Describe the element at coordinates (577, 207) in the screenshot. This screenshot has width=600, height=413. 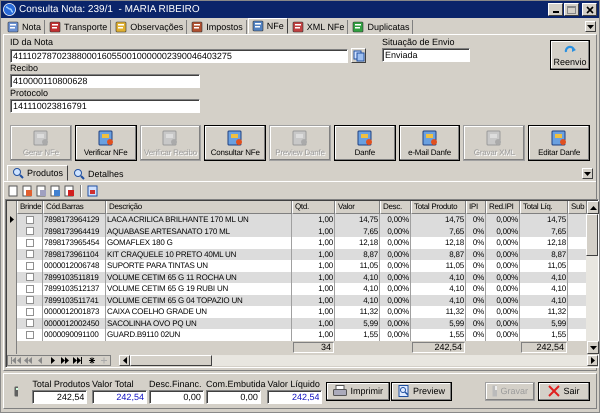
I see `column-header: Sub` at that location.